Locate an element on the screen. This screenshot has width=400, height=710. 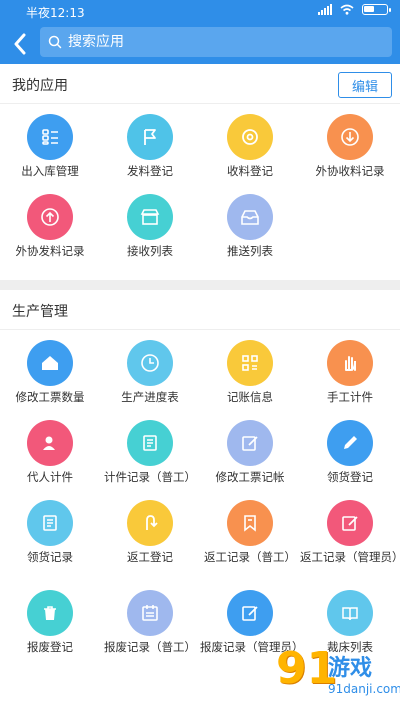
production-item-label: 领货记录 is located at coordinates (50, 557).